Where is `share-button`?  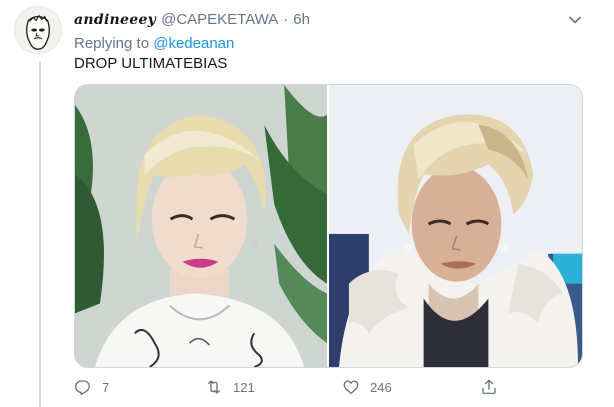
share-button is located at coordinates (489, 387).